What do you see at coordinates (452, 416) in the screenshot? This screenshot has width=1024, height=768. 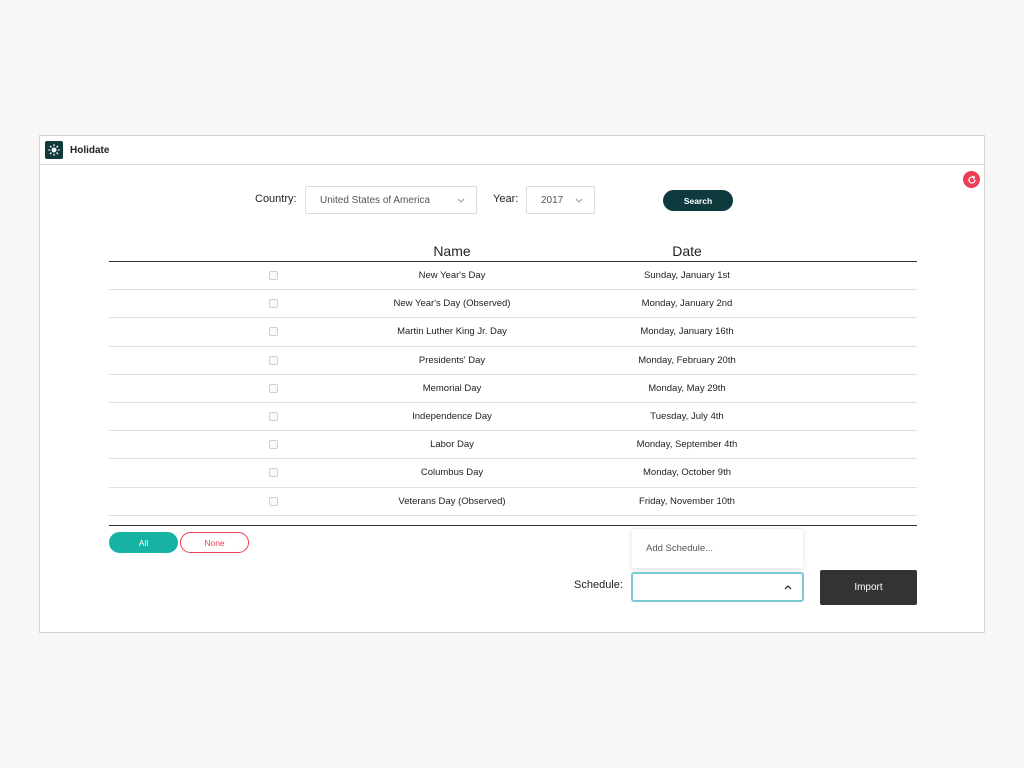 I see `holiday-name: Independence Day` at bounding box center [452, 416].